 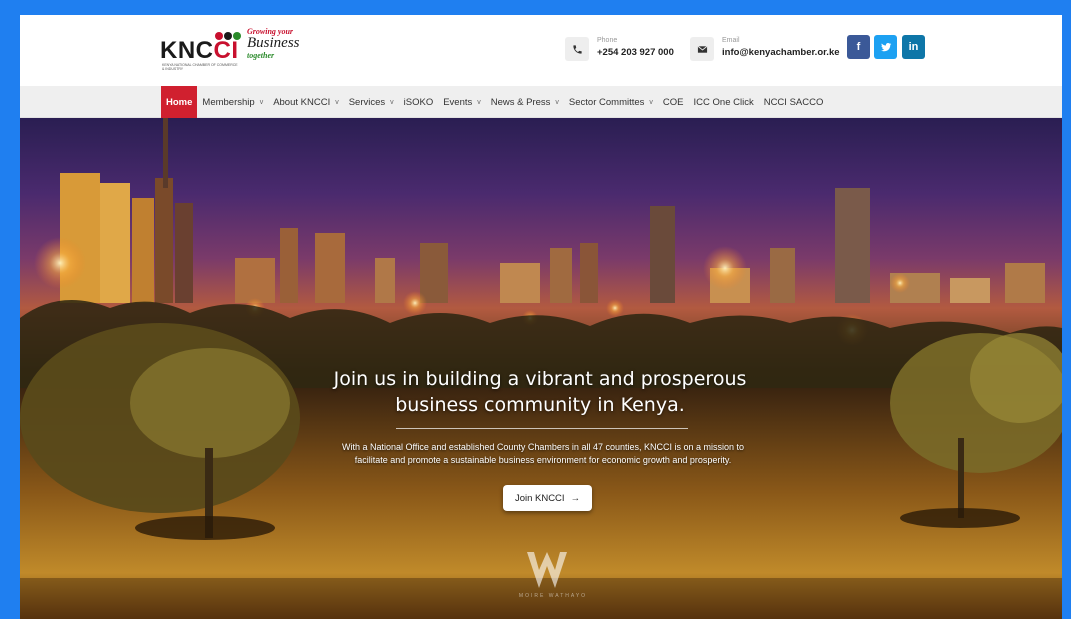 I want to click on hero-divider, so click(x=542, y=428).